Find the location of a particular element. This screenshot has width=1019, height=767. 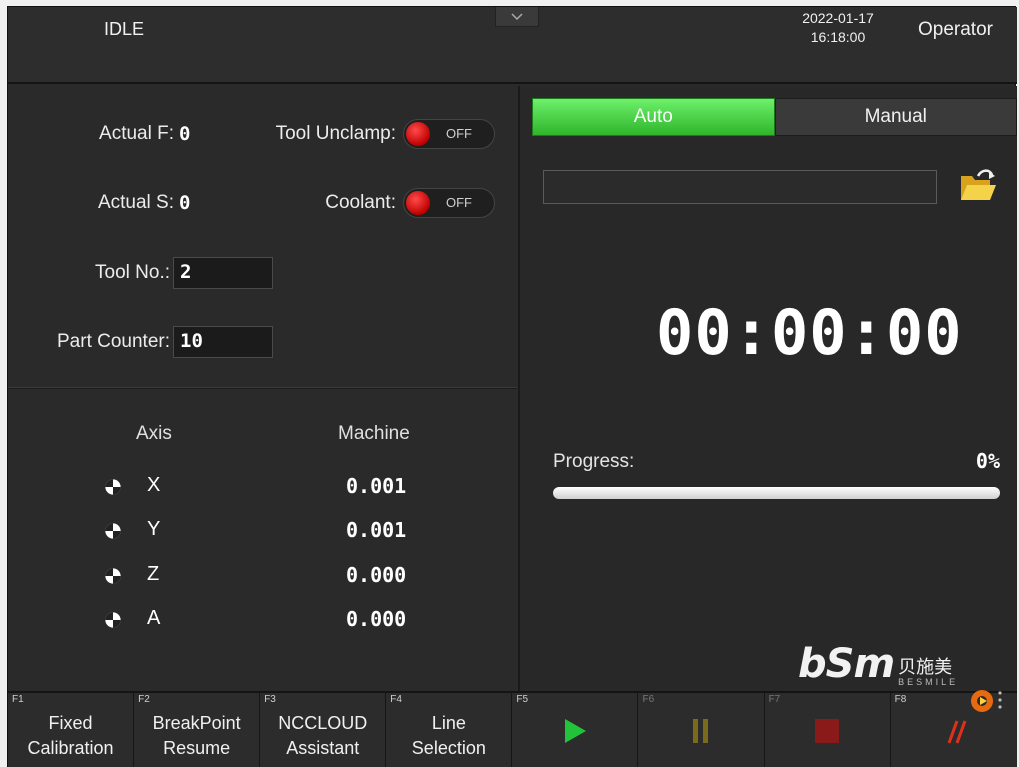

play-icon is located at coordinates (575, 731).